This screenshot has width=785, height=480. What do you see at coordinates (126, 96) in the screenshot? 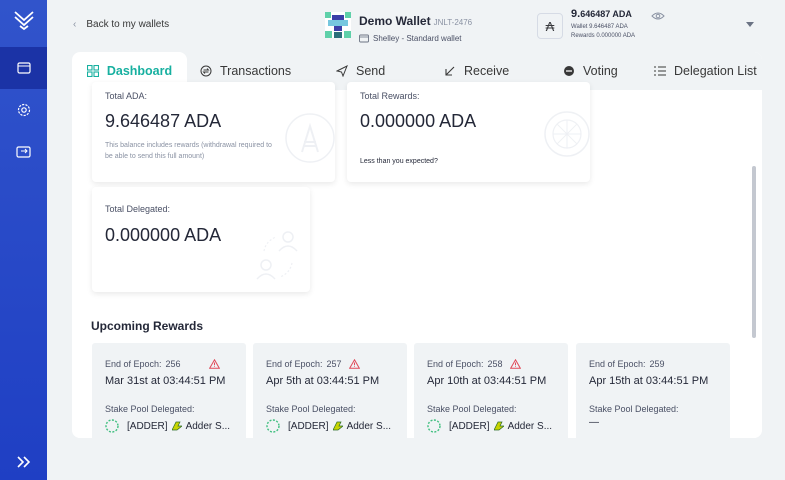
I see `total-ada-label: Total ADA:` at bounding box center [126, 96].